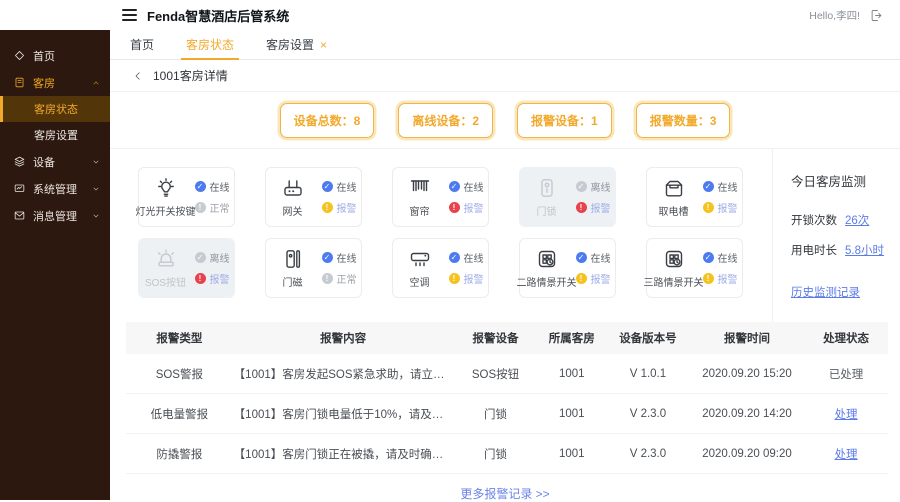 This screenshot has width=900, height=502. I want to click on device-card-scene-switch-2: 二路情景开关 ✓ 在线! 报警, so click(566, 268).